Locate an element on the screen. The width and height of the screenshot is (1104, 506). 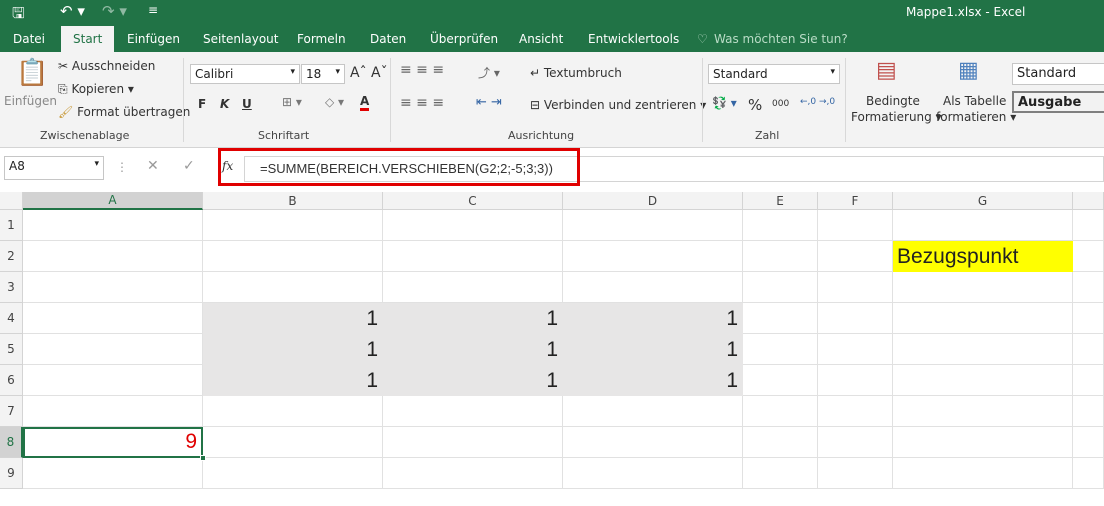
cell-G6 is located at coordinates (983, 380).